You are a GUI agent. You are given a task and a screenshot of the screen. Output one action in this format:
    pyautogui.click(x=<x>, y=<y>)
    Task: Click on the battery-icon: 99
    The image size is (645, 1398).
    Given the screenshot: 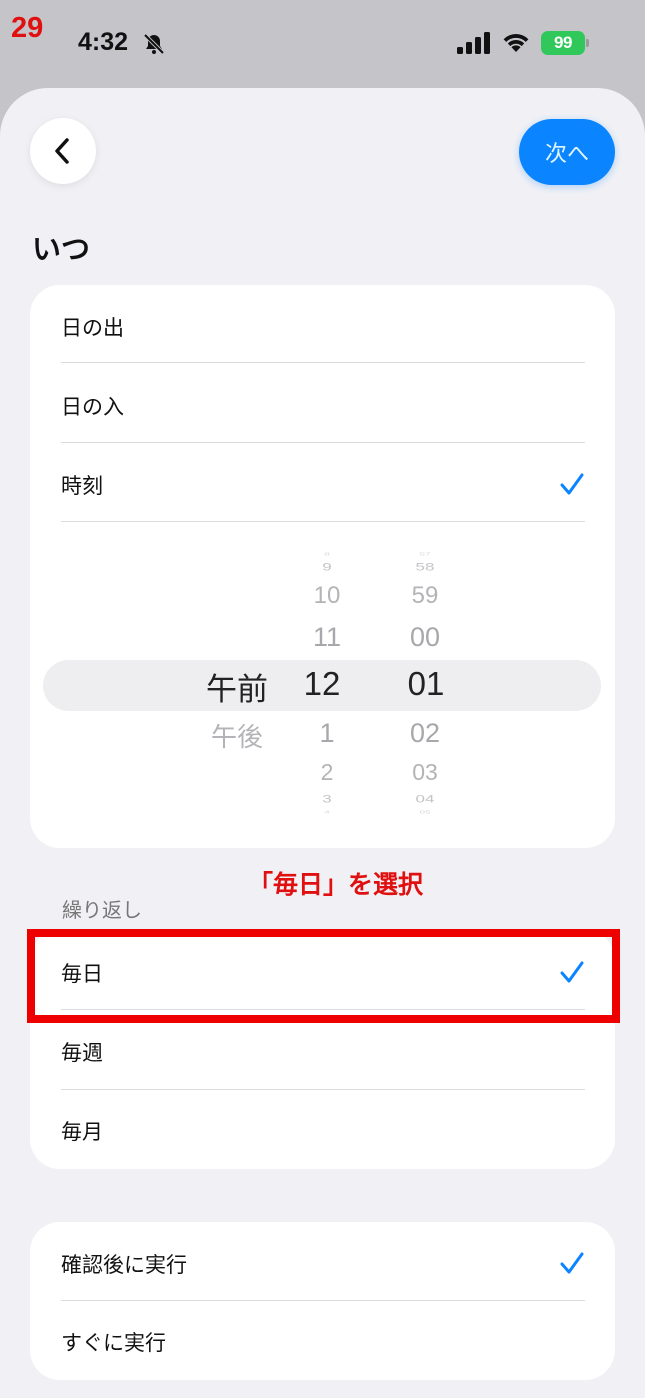 What is the action you would take?
    pyautogui.click(x=565, y=43)
    